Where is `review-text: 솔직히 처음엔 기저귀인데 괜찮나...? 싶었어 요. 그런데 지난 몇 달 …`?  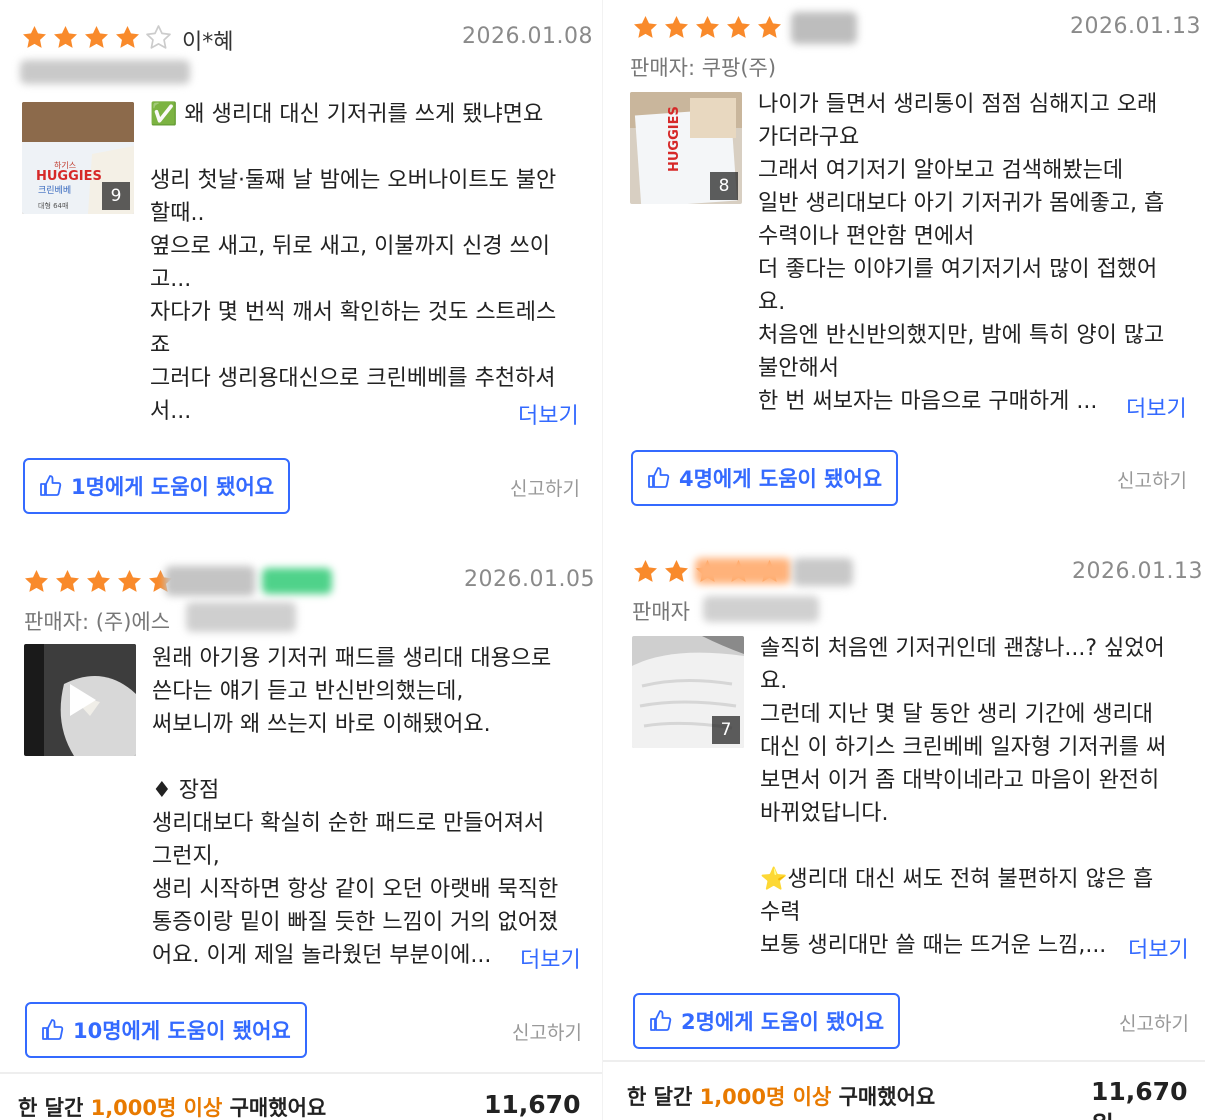 review-text: 솔직히 처음엔 기저귀인데 괜찮나...? 싶었어 요. 그런데 지난 몇 달 … is located at coordinates (963, 797).